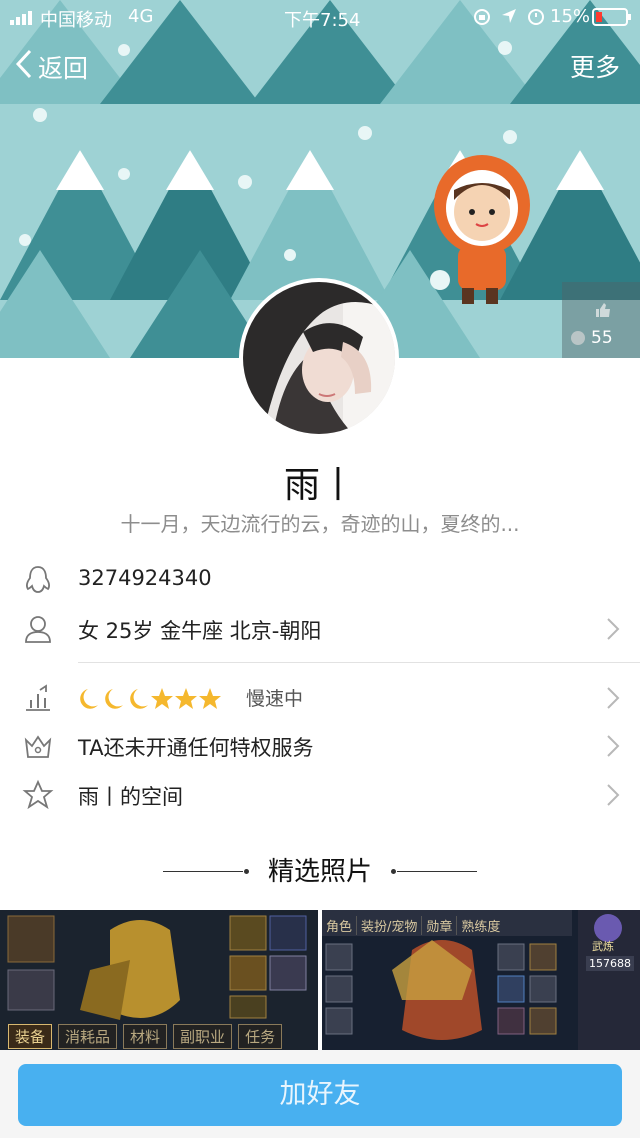 The width and height of the screenshot is (640, 1138). Describe the element at coordinates (320, 747) in the screenshot. I see `privilege-row: TA还未开通任何特权服务` at that location.